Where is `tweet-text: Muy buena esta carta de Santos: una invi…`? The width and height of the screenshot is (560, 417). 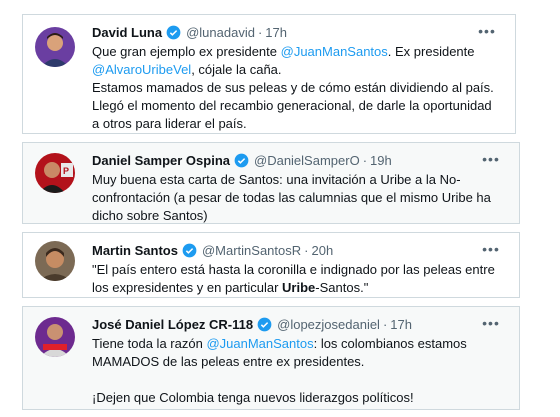 tweet-text: Muy buena esta carta de Santos: una invi… is located at coordinates (298, 198).